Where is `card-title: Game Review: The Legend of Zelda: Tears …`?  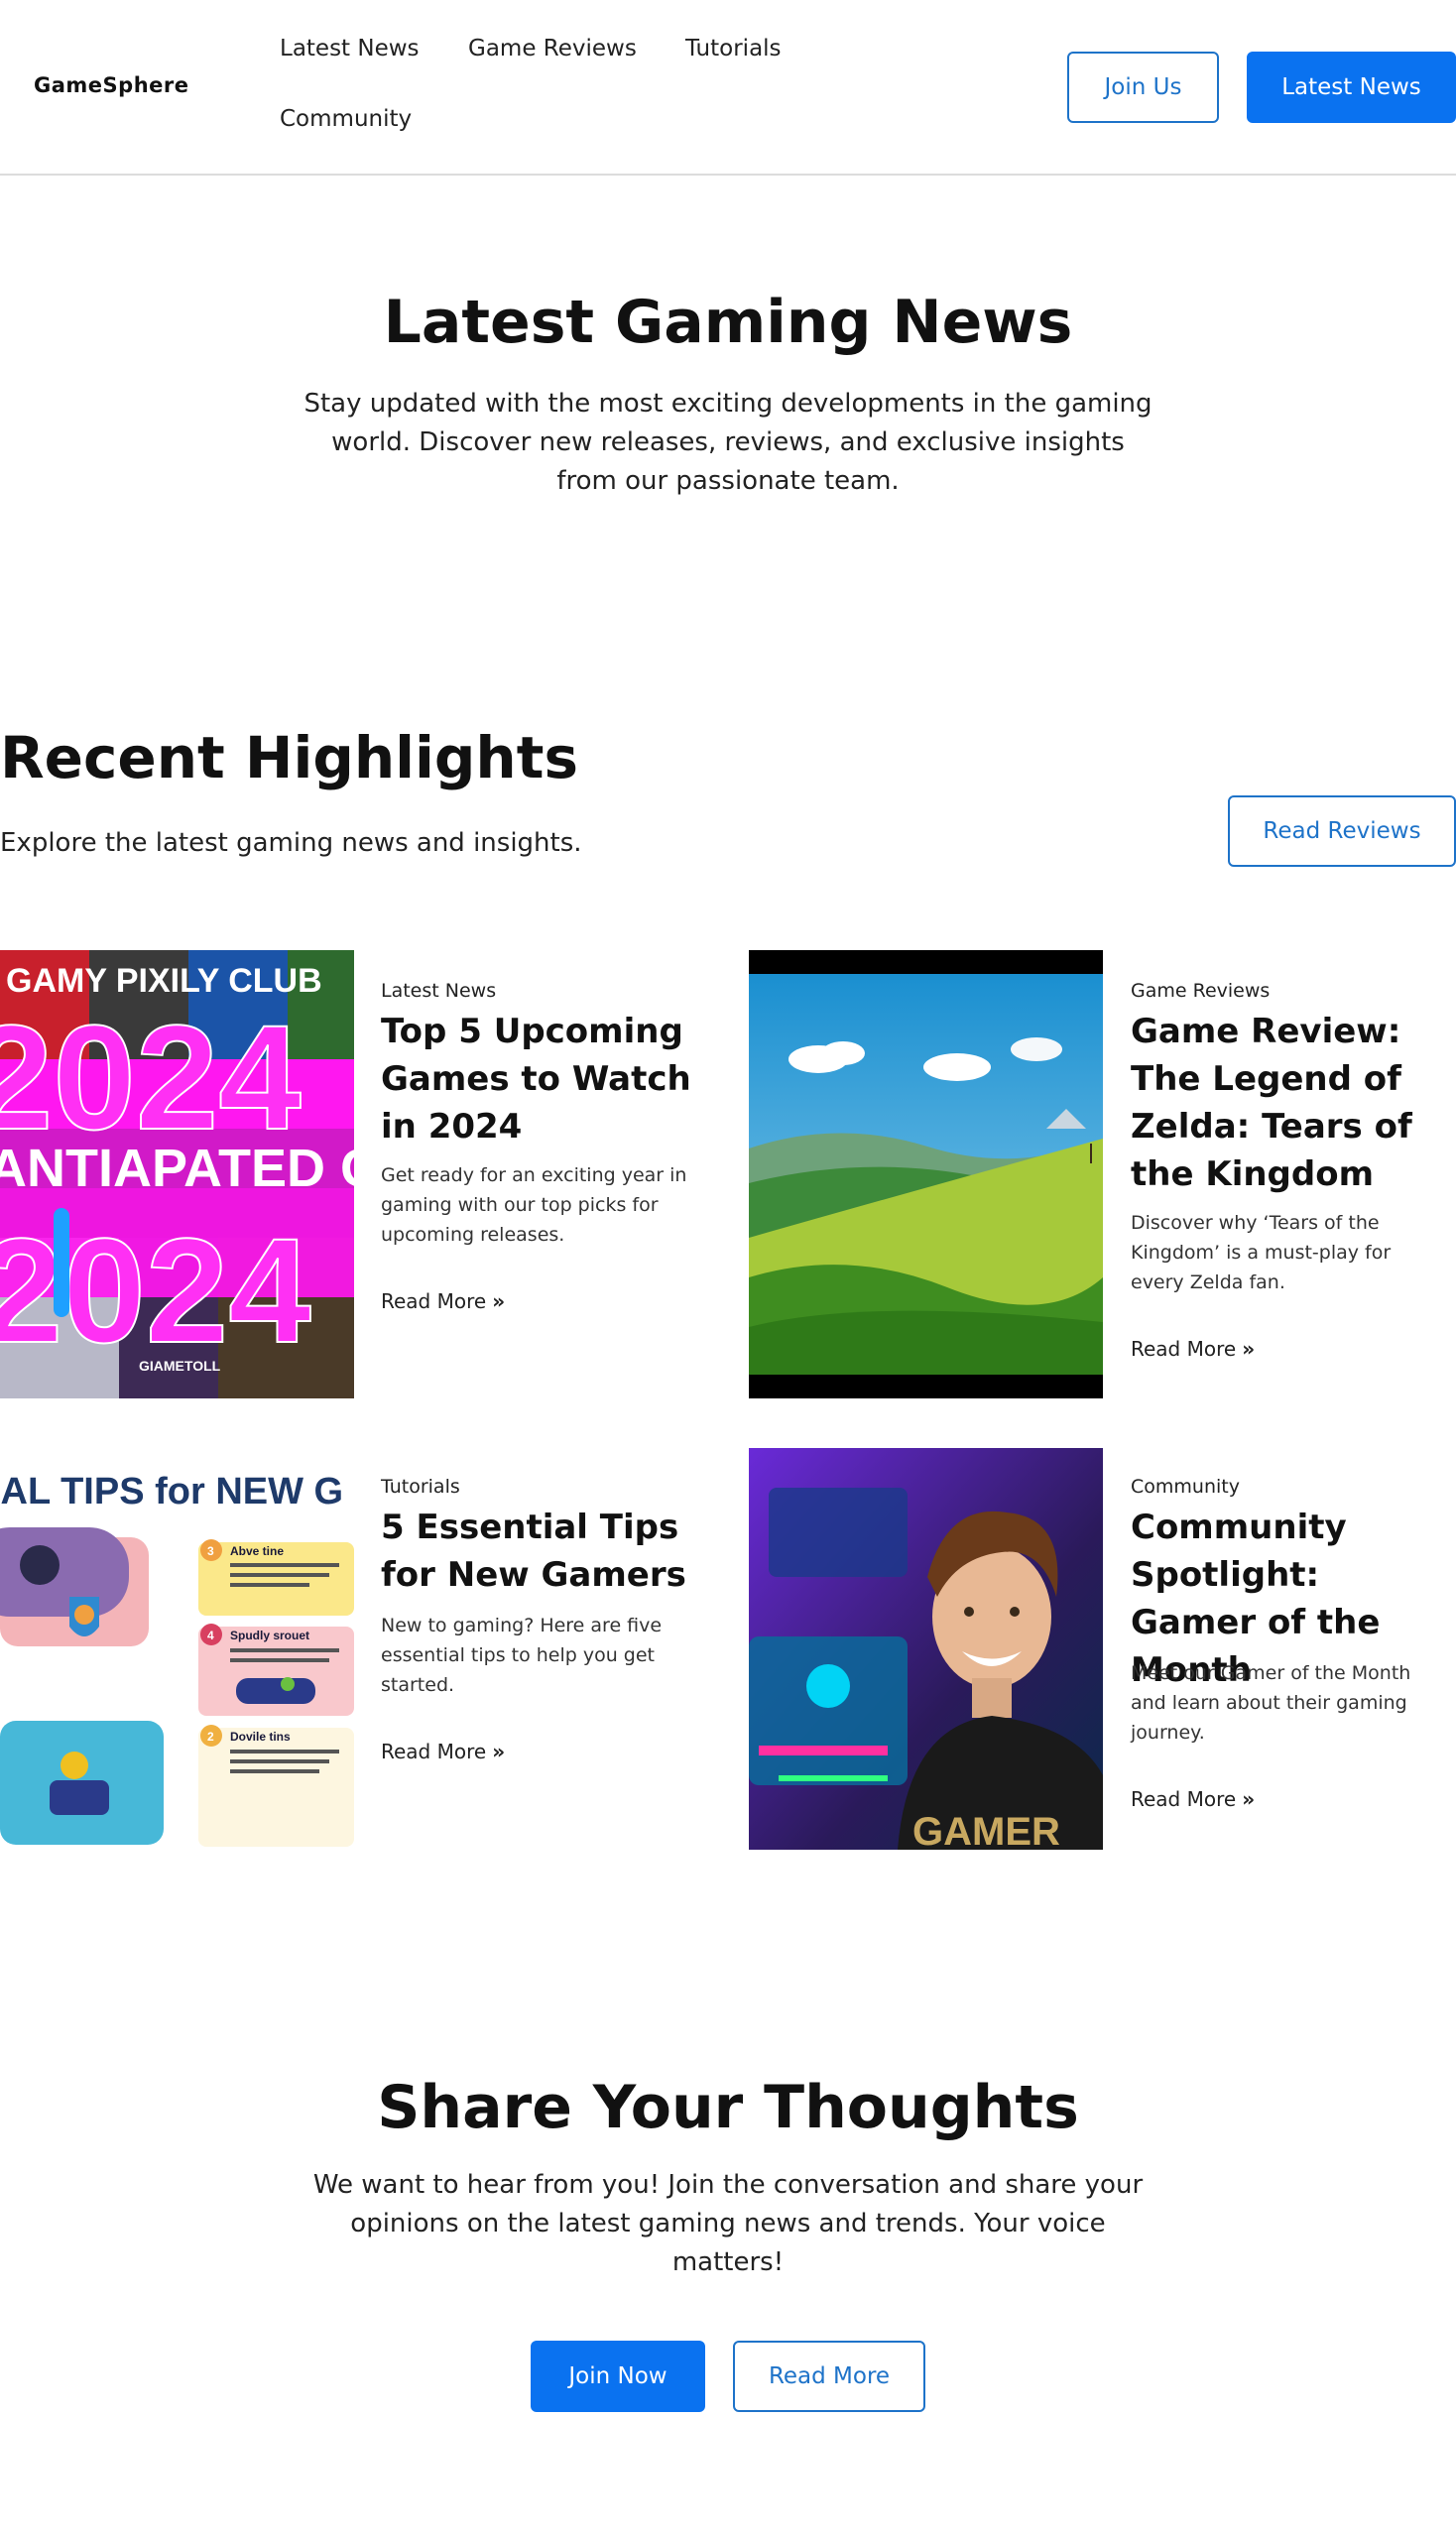
card-title: Game Review: The Legend of Zelda: Tears … is located at coordinates (1293, 1103).